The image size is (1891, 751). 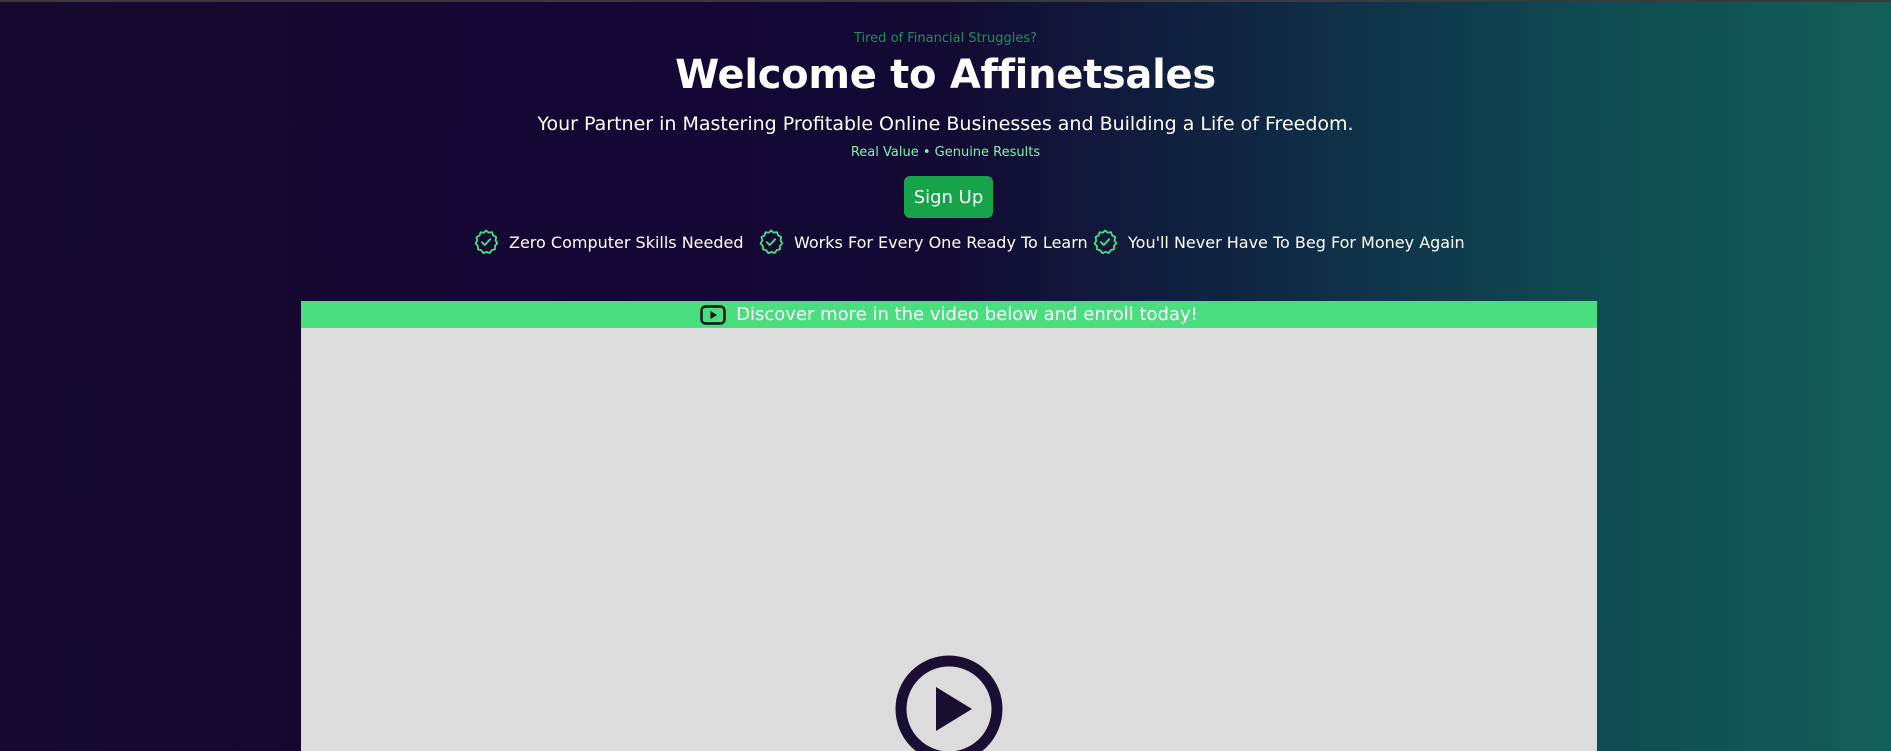 What do you see at coordinates (945, 38) in the screenshot?
I see `hero-eyebrow: Tired of Financial Struggles?` at bounding box center [945, 38].